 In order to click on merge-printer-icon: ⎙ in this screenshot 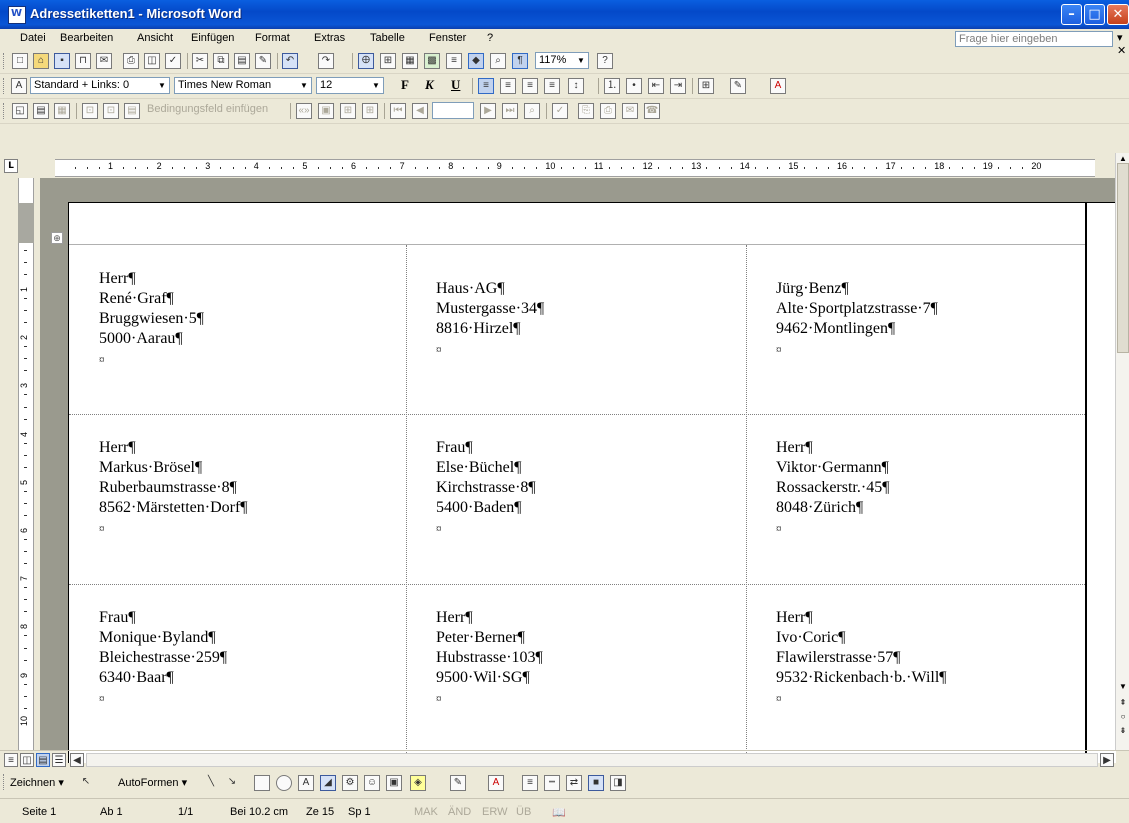, I will do `click(608, 111)`.